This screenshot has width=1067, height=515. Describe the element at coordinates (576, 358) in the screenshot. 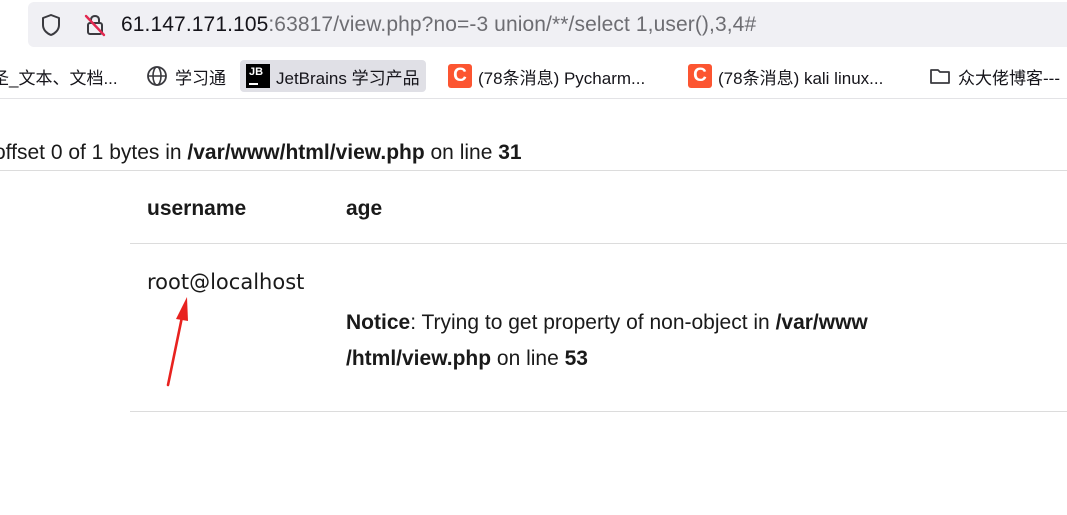

I see `notice-line-number: 53` at that location.